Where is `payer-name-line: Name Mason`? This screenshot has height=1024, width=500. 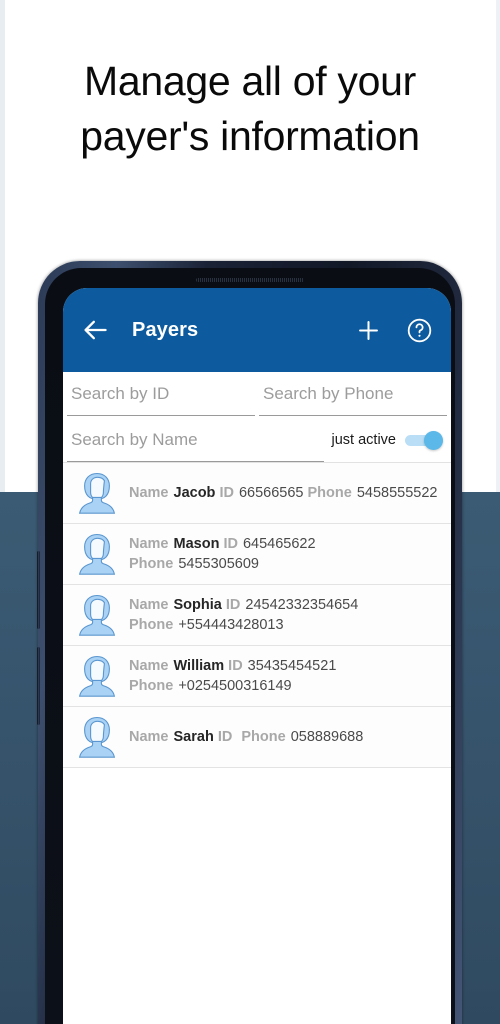 payer-name-line: Name Mason is located at coordinates (176, 544).